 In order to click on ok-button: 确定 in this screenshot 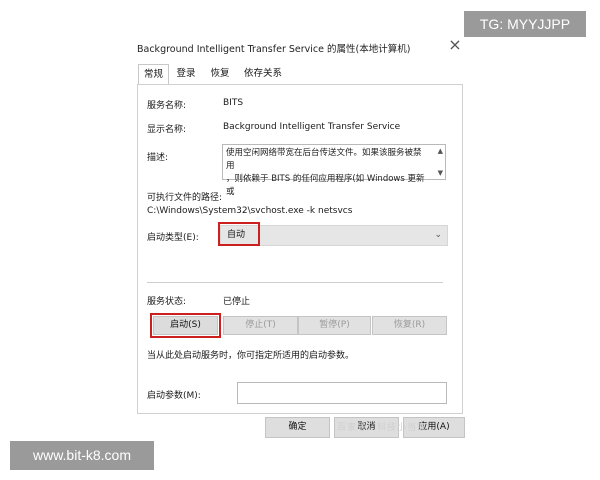, I will do `click(297, 427)`.